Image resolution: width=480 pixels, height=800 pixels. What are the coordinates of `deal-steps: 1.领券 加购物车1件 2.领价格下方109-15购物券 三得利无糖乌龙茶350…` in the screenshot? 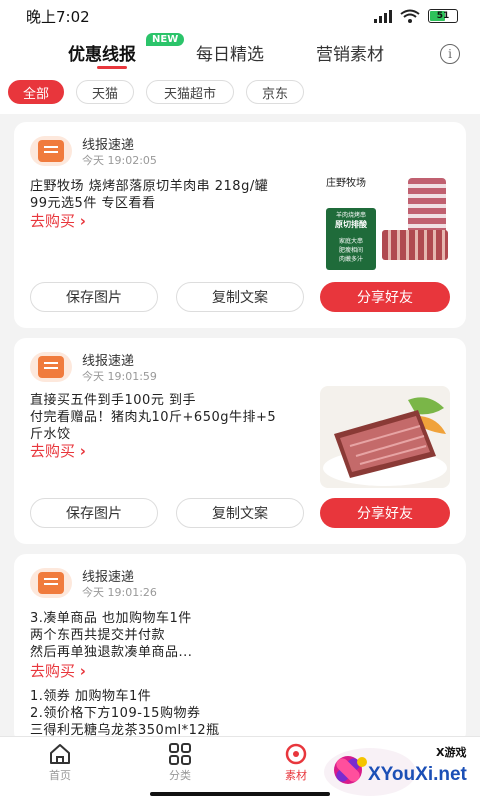 It's located at (125, 713).